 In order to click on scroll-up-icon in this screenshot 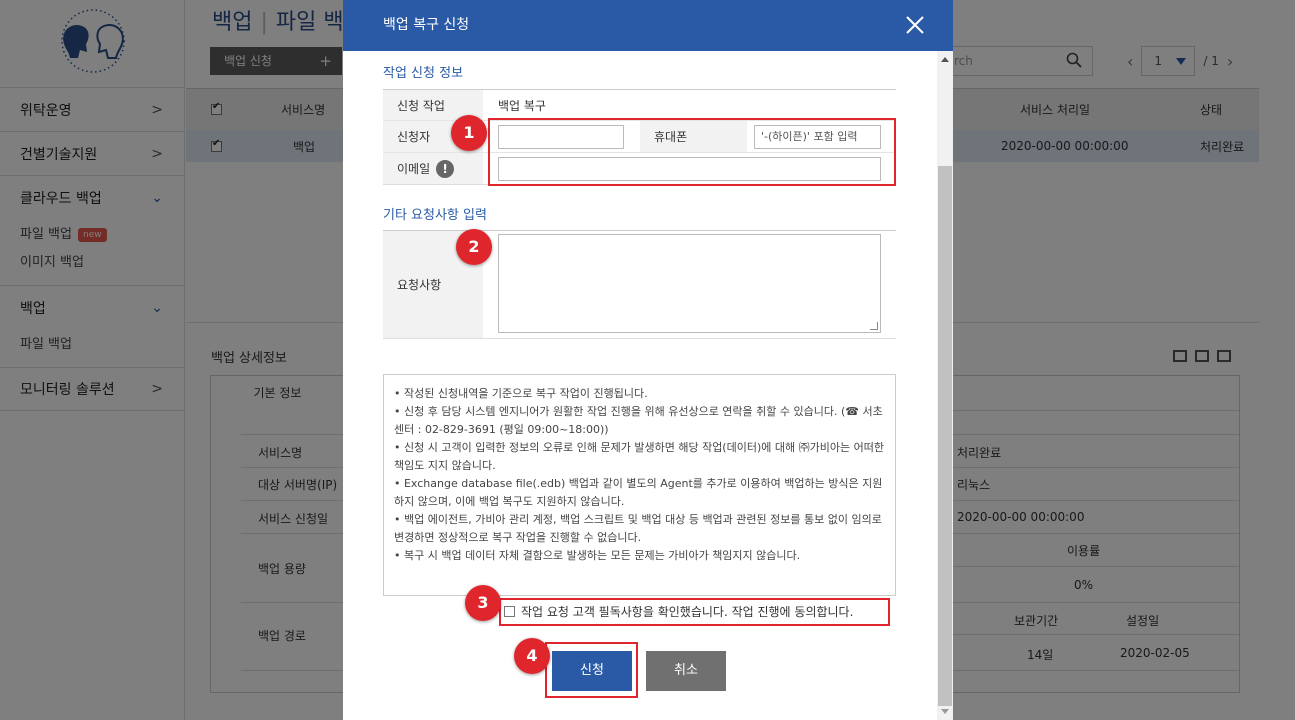, I will do `click(945, 59)`.